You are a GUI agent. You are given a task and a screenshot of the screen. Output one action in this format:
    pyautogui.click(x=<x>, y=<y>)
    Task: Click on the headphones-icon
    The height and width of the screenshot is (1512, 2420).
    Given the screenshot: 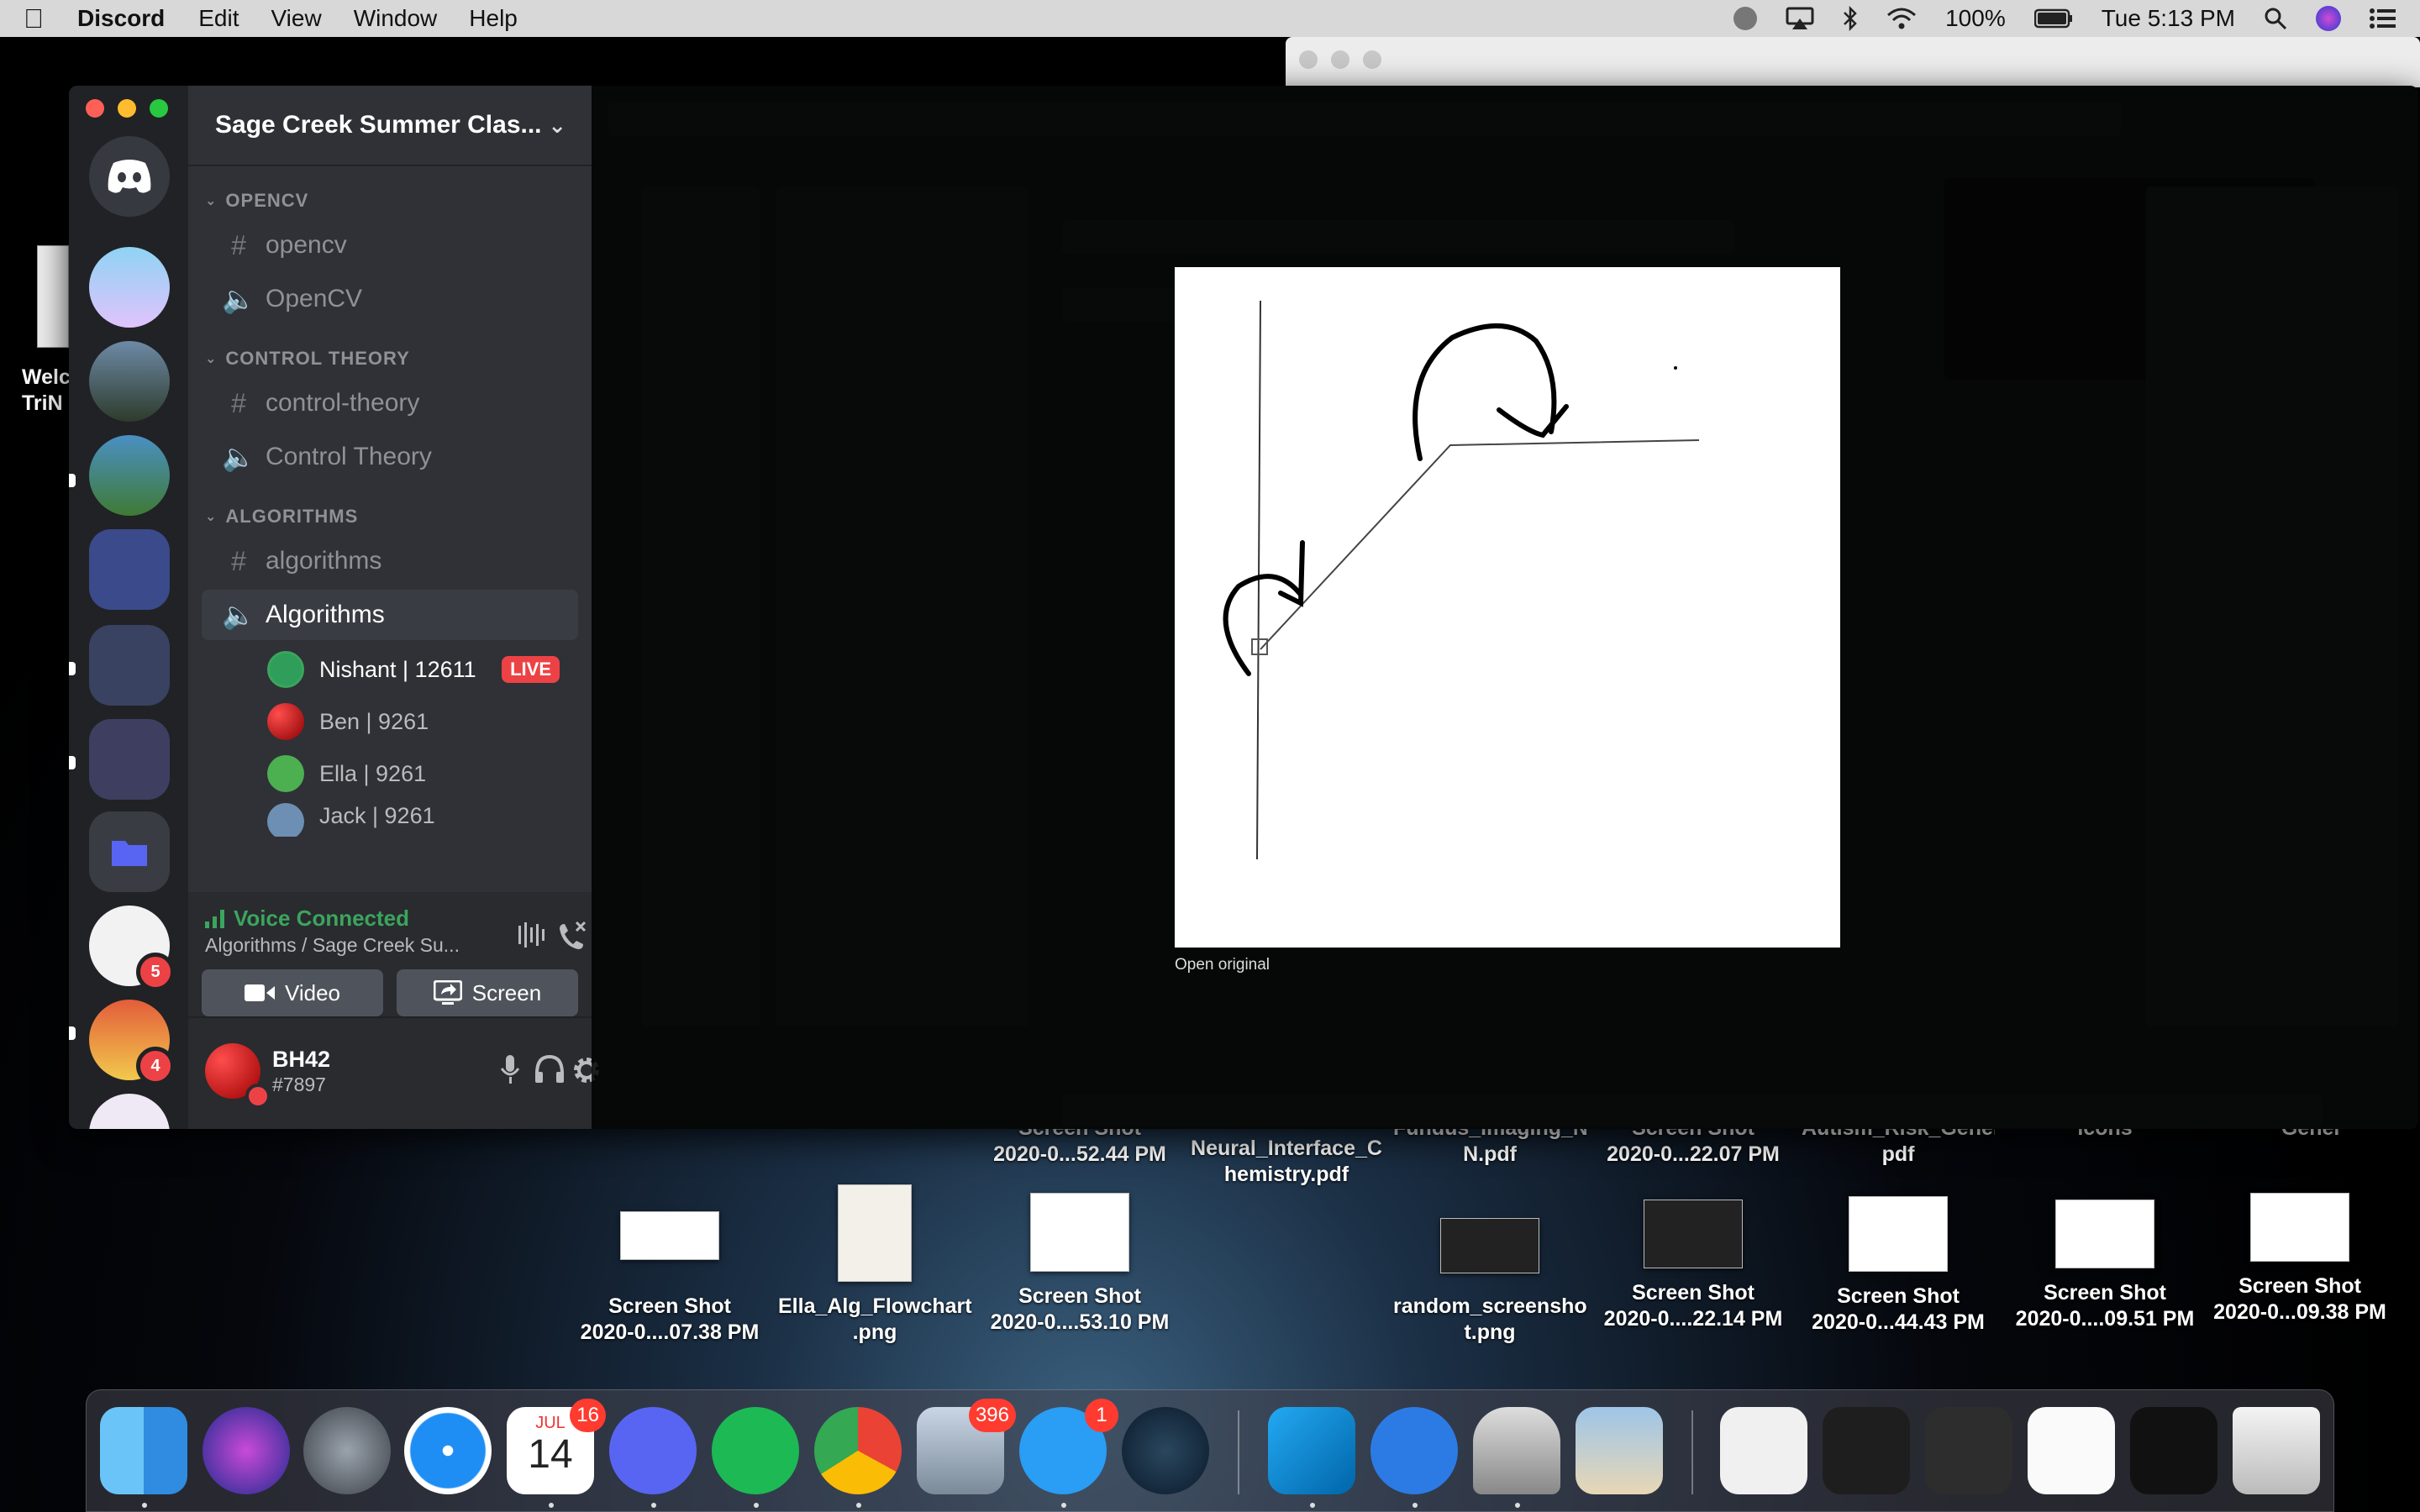 What is the action you would take?
    pyautogui.click(x=549, y=1069)
    